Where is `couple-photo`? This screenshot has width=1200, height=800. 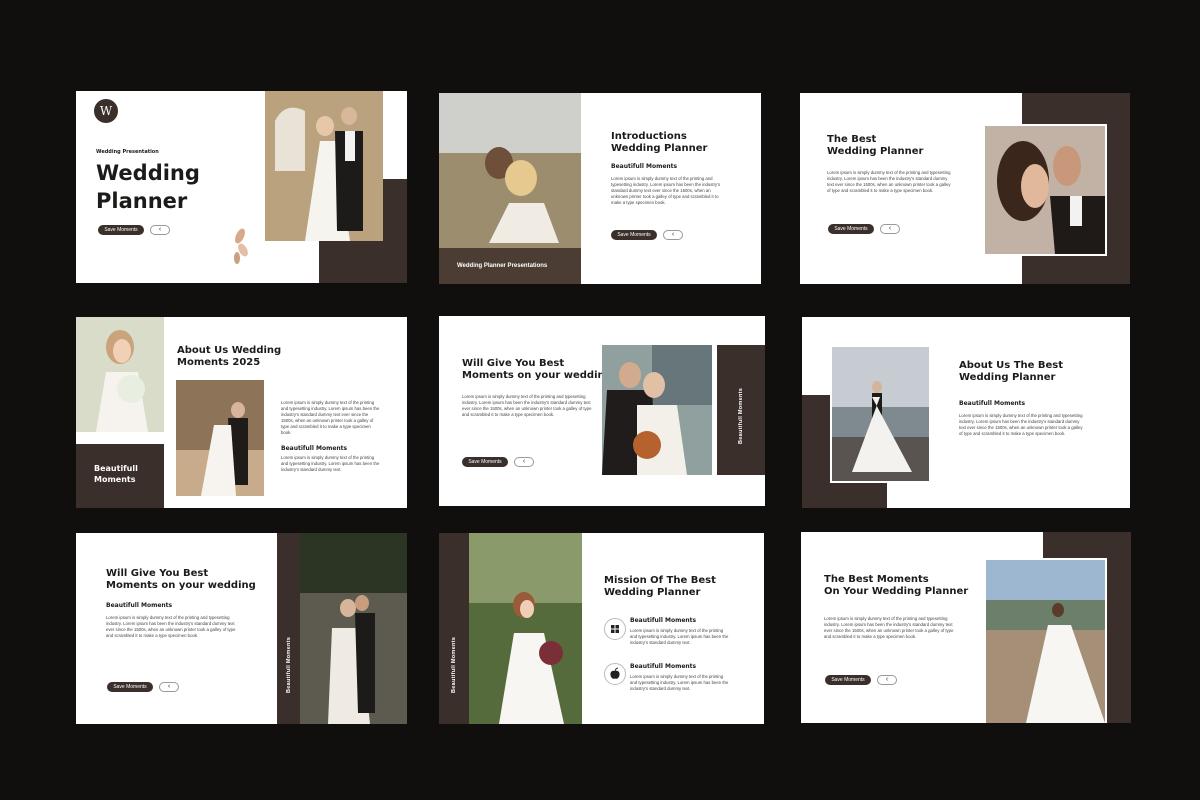
couple-photo is located at coordinates (324, 166).